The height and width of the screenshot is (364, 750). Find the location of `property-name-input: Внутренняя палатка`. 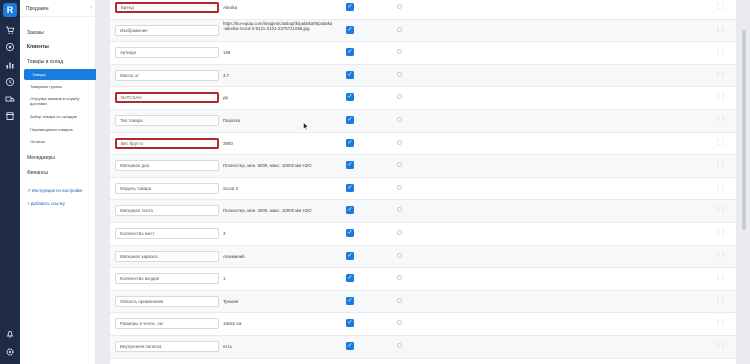

property-name-input: Внутренняя палатка is located at coordinates (167, 346).